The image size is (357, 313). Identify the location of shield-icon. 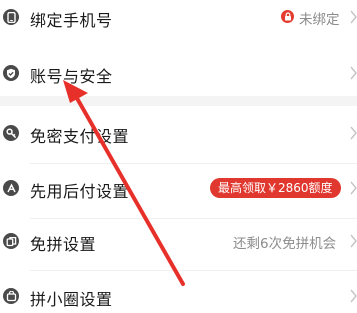
(11, 73).